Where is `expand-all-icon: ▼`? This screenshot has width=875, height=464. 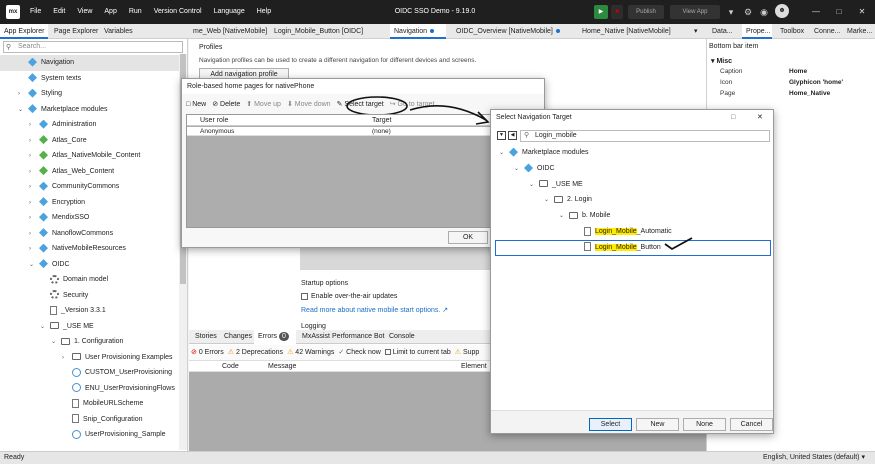
expand-all-icon: ▼ is located at coordinates (501, 135).